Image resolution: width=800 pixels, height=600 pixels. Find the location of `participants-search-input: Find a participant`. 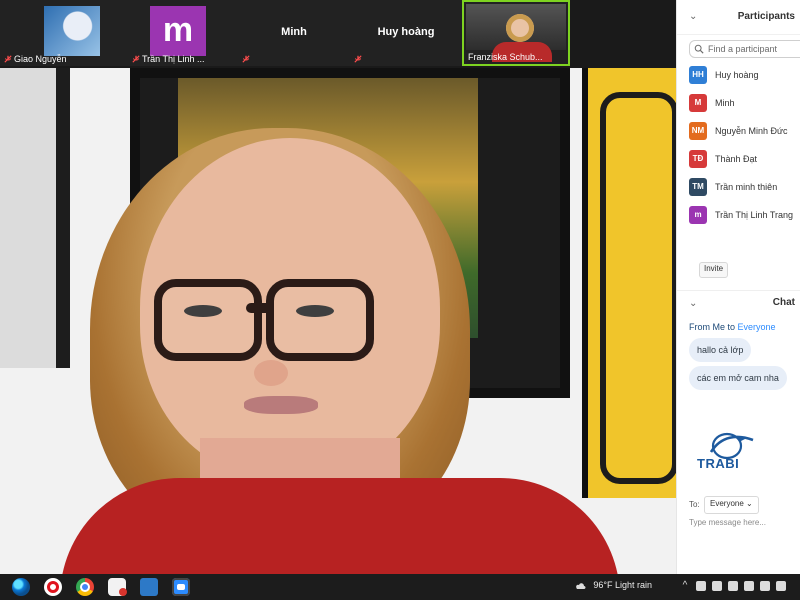

participants-search-input: Find a participant is located at coordinates (744, 49).